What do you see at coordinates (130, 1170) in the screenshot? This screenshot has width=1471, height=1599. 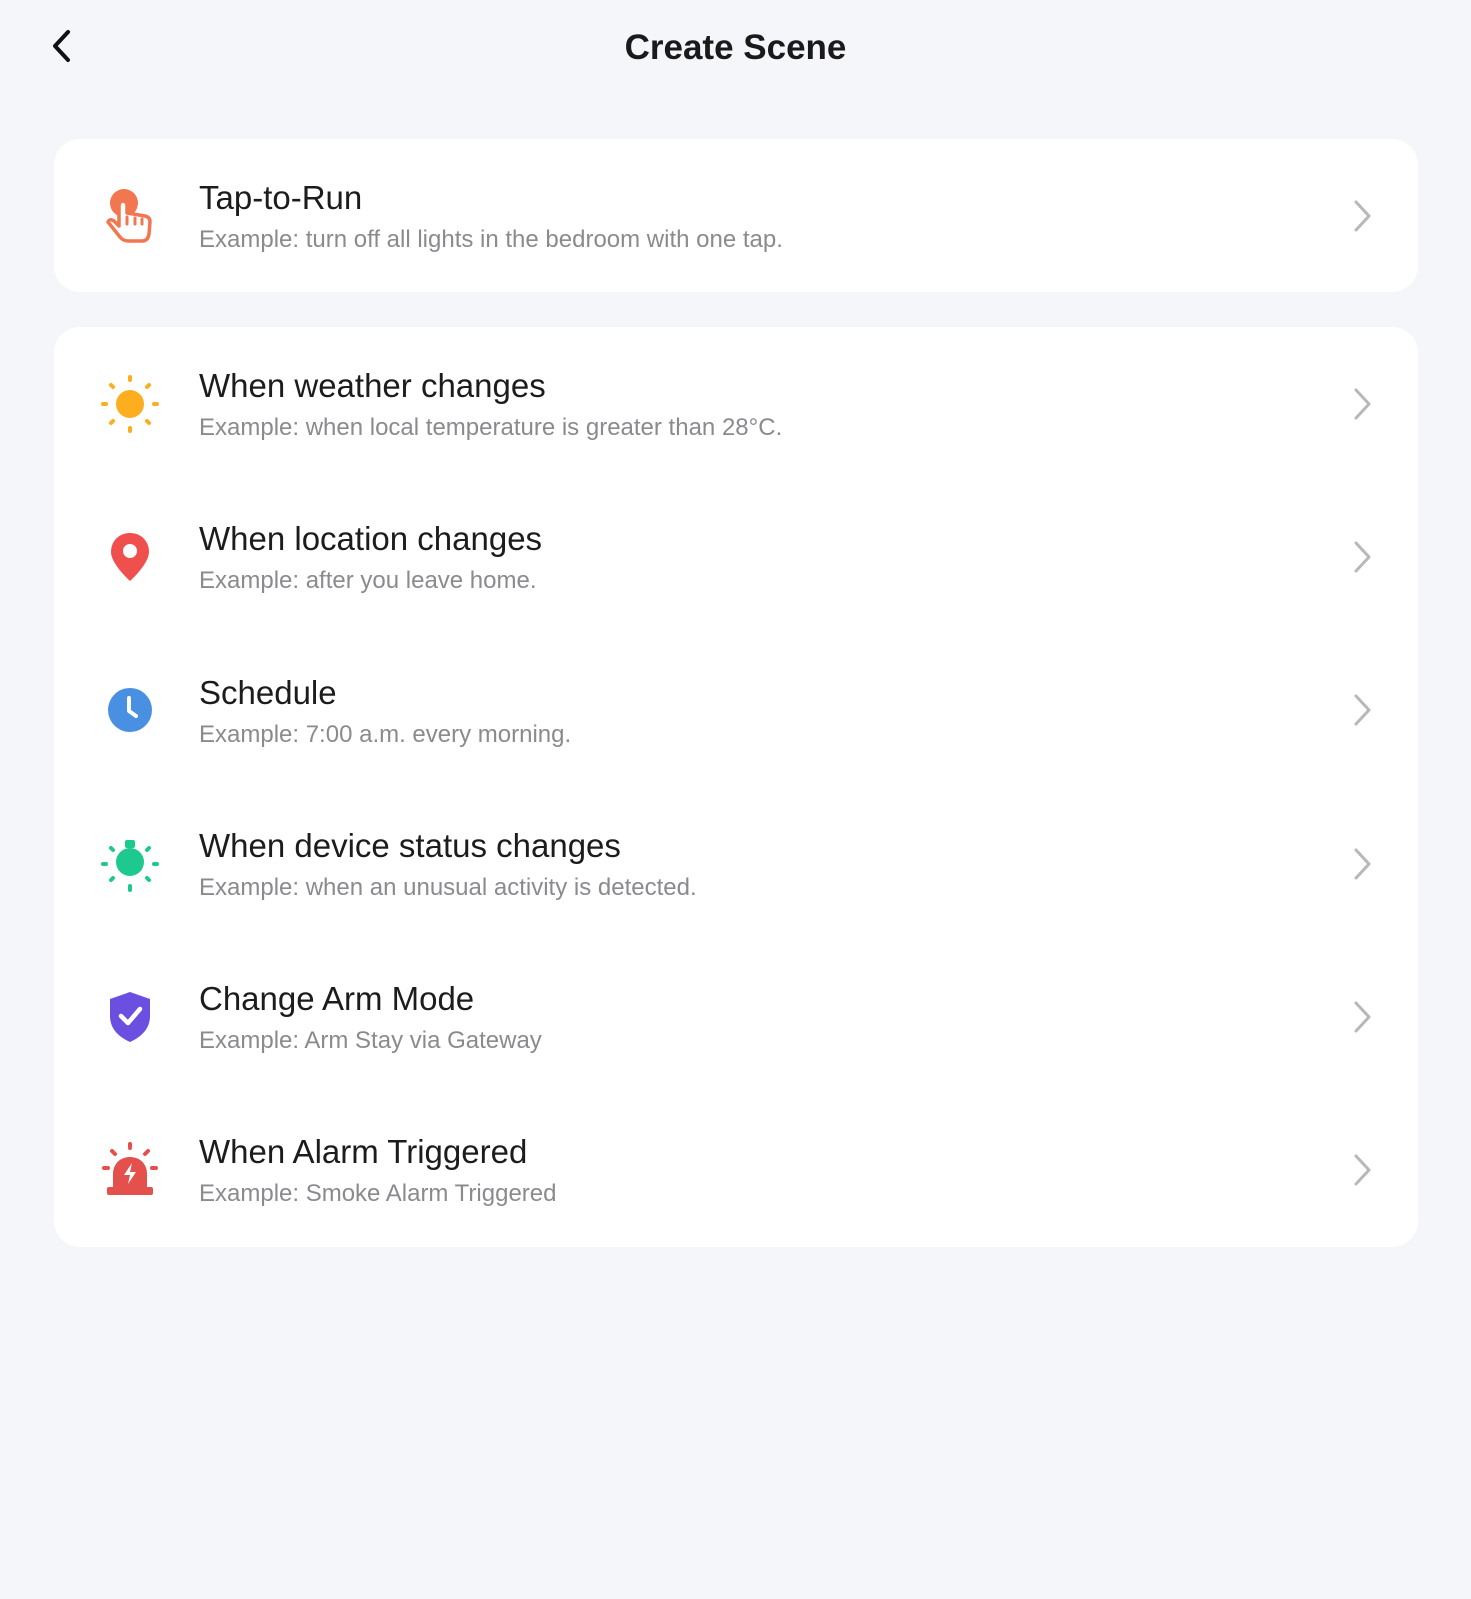 I see `alarm-siren-icon` at bounding box center [130, 1170].